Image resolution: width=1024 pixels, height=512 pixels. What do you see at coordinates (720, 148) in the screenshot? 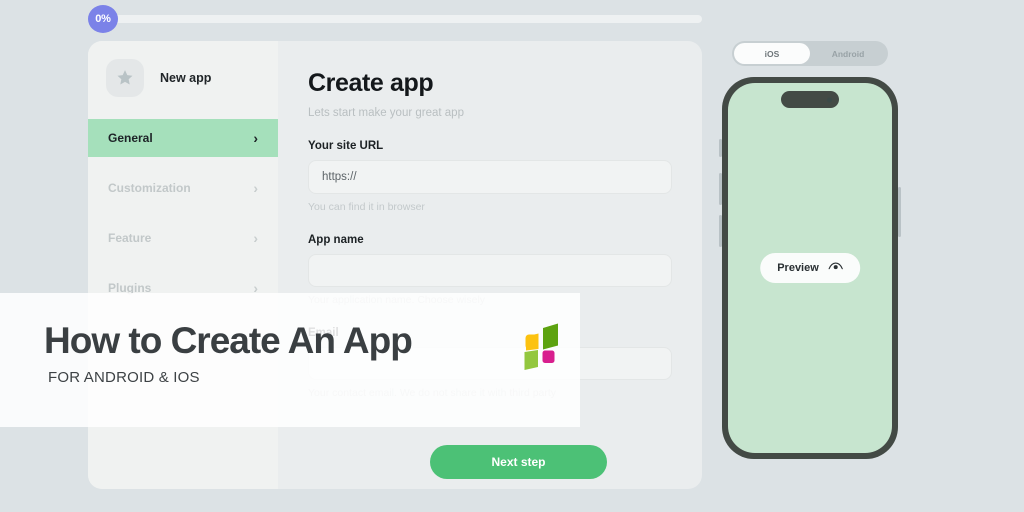
I see `phone-silent-switch` at bounding box center [720, 148].